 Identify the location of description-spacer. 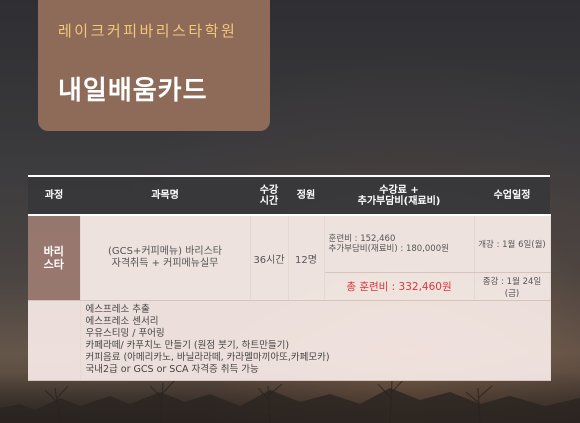
(54, 340).